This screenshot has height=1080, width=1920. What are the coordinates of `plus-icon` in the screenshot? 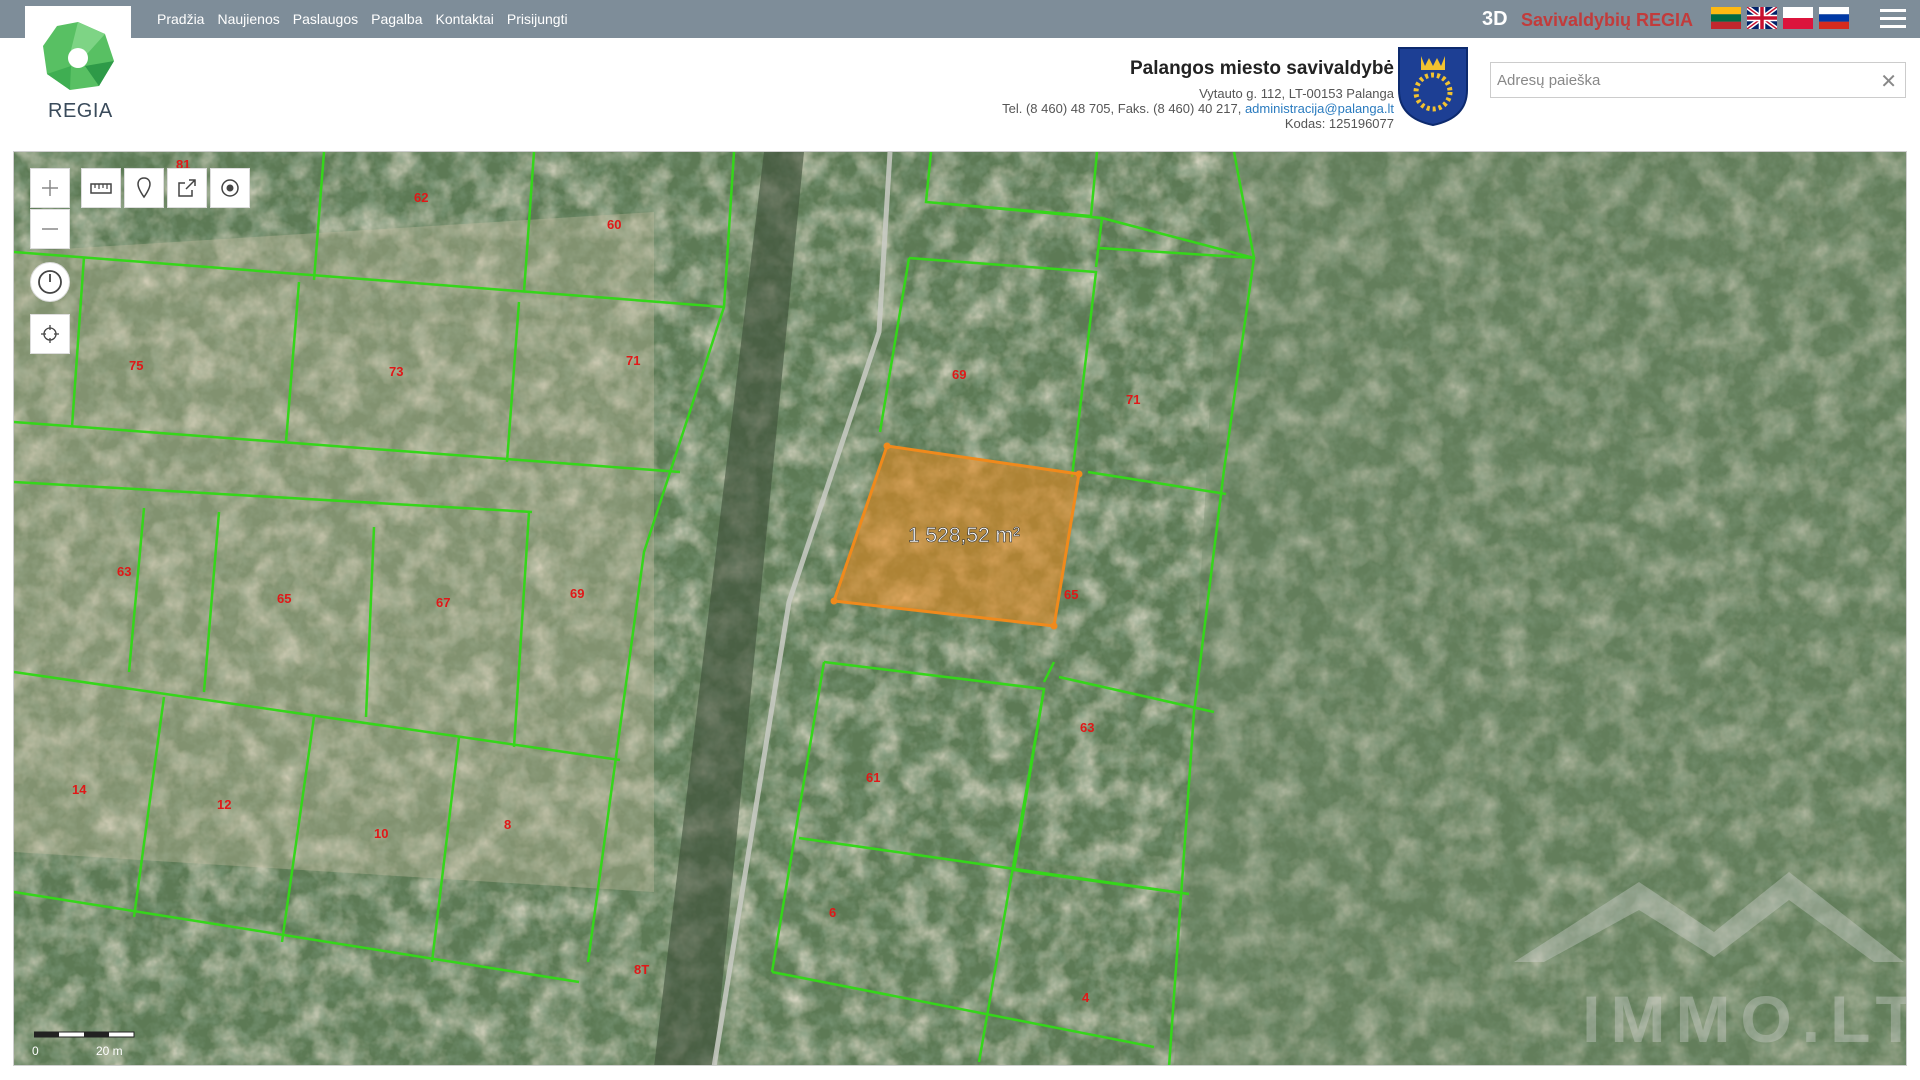 It's located at (50, 188).